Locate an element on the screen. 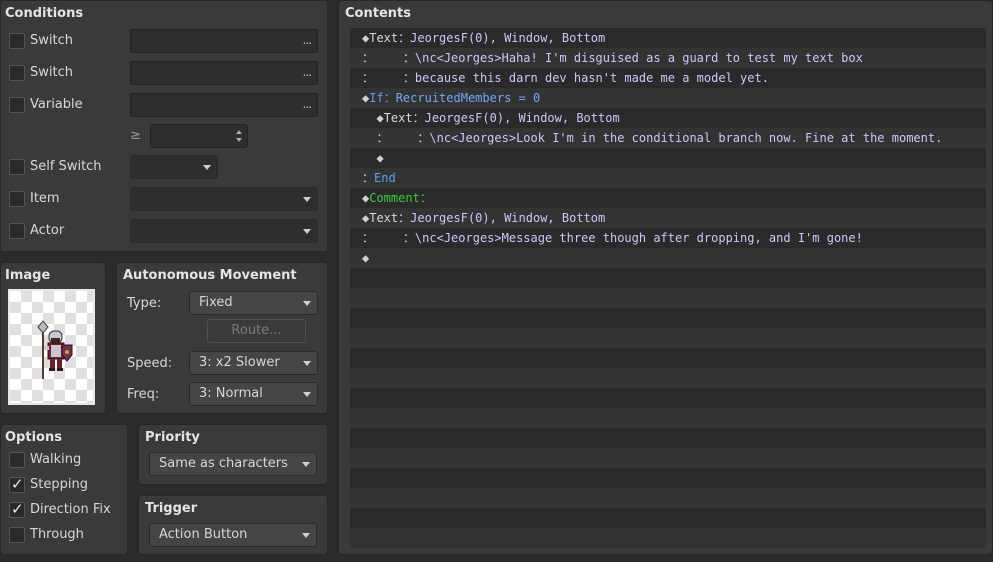  type-dropdown: Fixed is located at coordinates (253, 303).